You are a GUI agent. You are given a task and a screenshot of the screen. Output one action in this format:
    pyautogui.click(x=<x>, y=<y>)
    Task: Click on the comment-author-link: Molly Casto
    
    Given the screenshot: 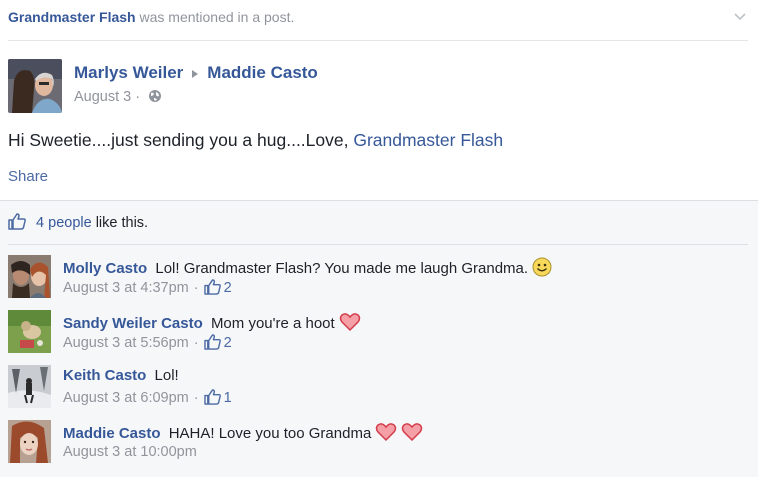 What is the action you would take?
    pyautogui.click(x=107, y=268)
    